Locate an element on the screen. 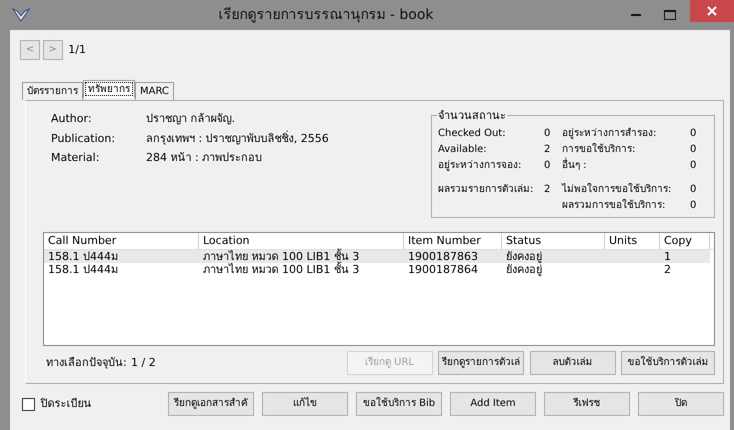 The image size is (734, 430). action-button: ขอใช้บริการตัวเล่ม is located at coordinates (668, 363).